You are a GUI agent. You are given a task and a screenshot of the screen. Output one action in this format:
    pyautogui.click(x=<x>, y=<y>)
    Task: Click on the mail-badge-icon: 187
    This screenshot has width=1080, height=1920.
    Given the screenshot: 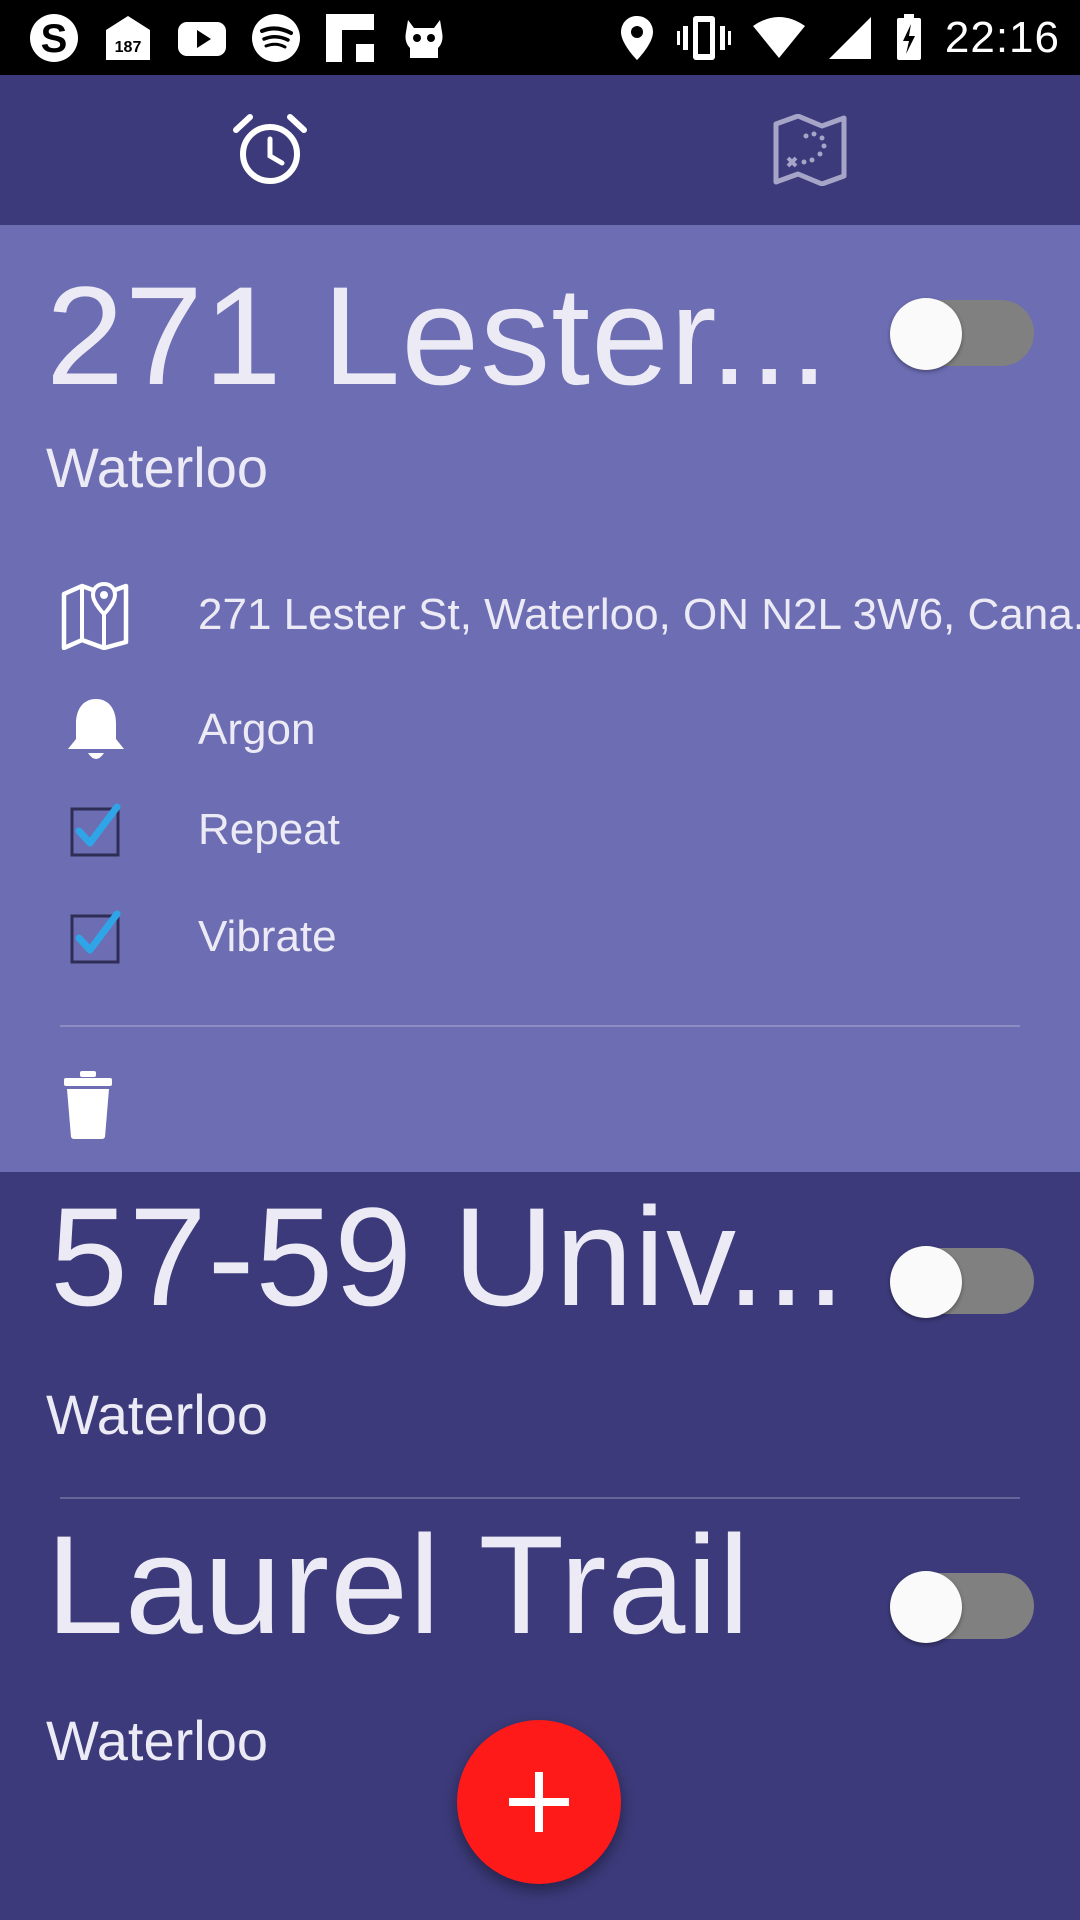 What is the action you would take?
    pyautogui.click(x=128, y=38)
    